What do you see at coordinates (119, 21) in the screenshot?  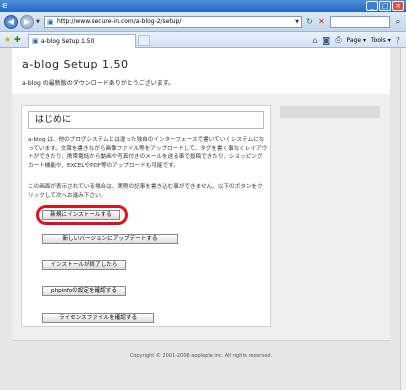 I see `address-text: http://www.secure-in.com/a-blog-2/setup/` at bounding box center [119, 21].